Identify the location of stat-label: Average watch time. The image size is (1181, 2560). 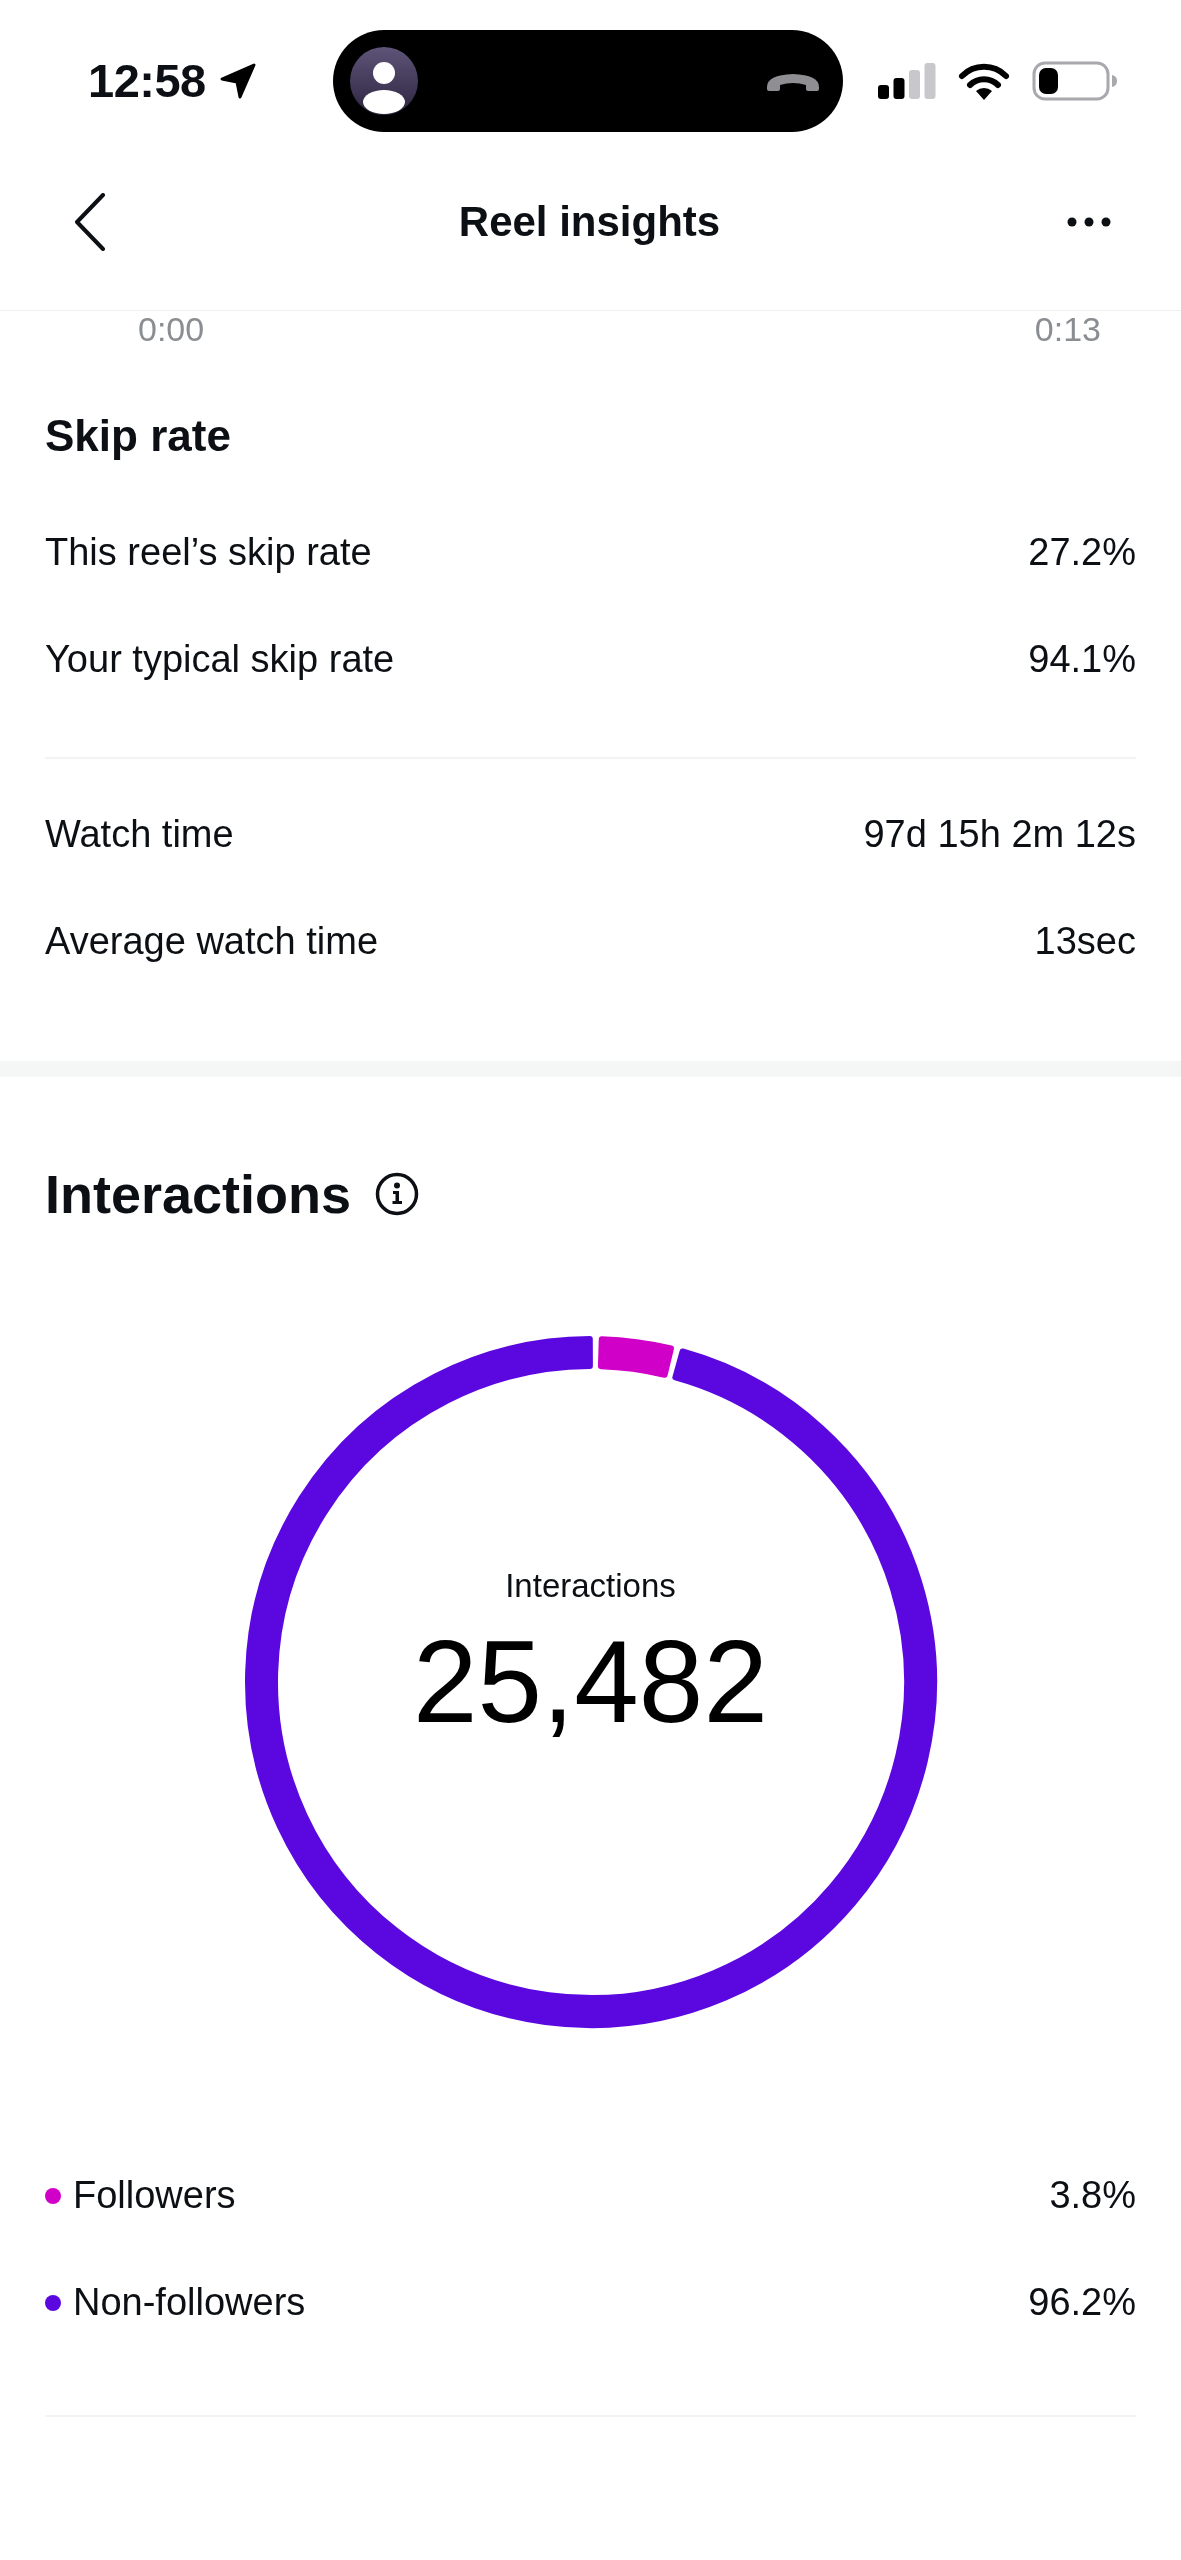
(212, 941).